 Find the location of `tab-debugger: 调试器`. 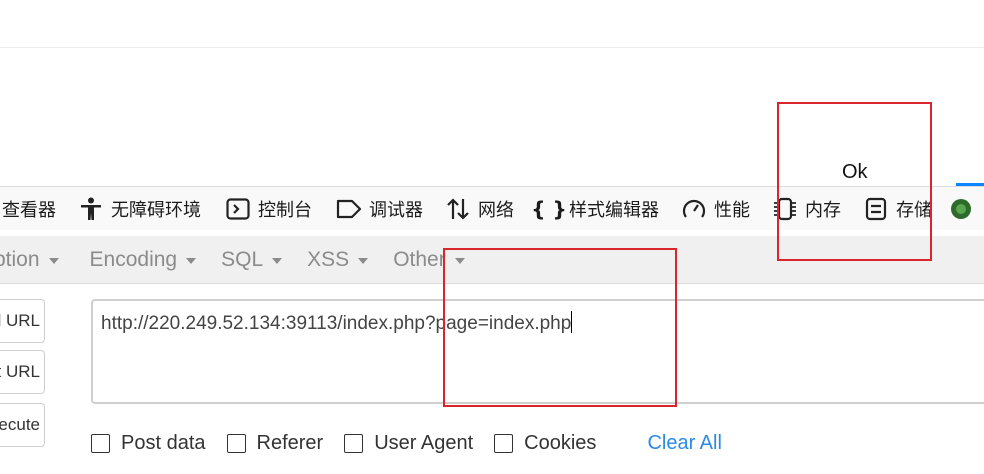

tab-debugger: 调试器 is located at coordinates (379, 209).